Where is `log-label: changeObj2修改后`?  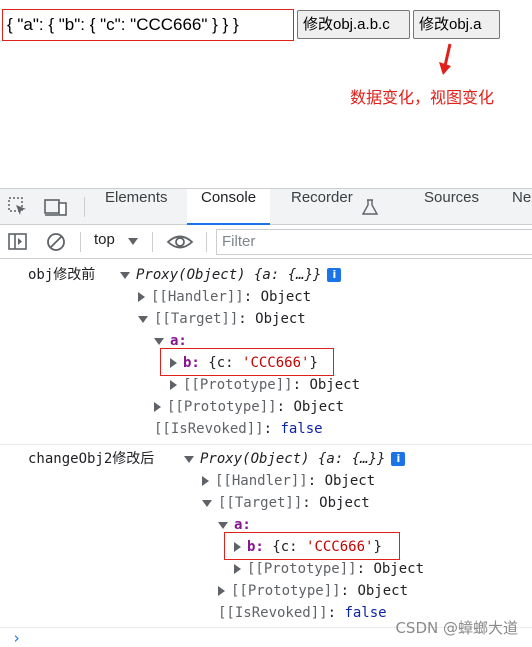
log-label: changeObj2修改后 is located at coordinates (91, 459).